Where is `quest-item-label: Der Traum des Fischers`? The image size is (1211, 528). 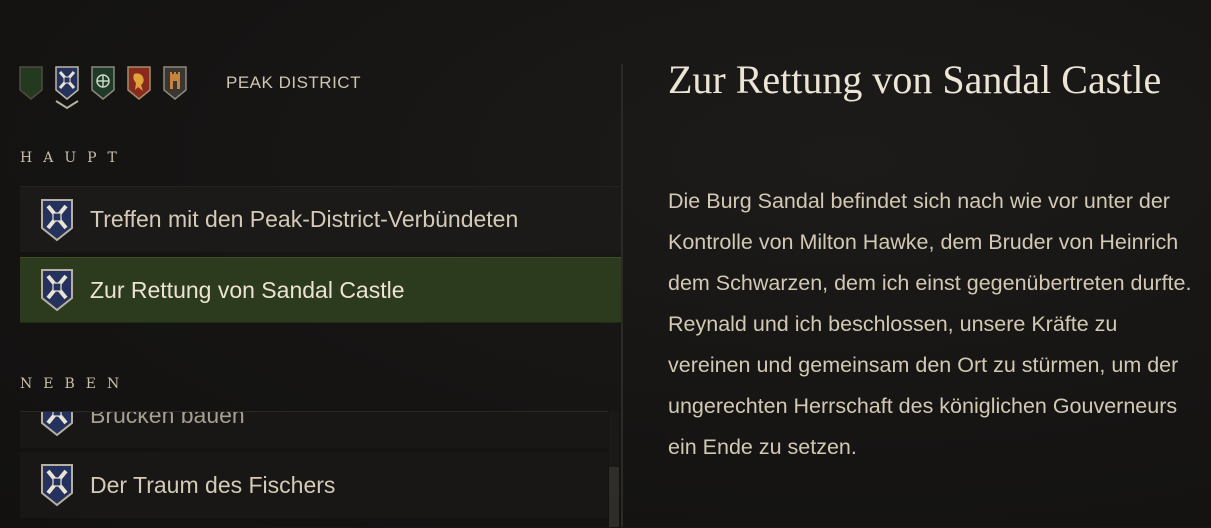 quest-item-label: Der Traum des Fischers is located at coordinates (213, 484).